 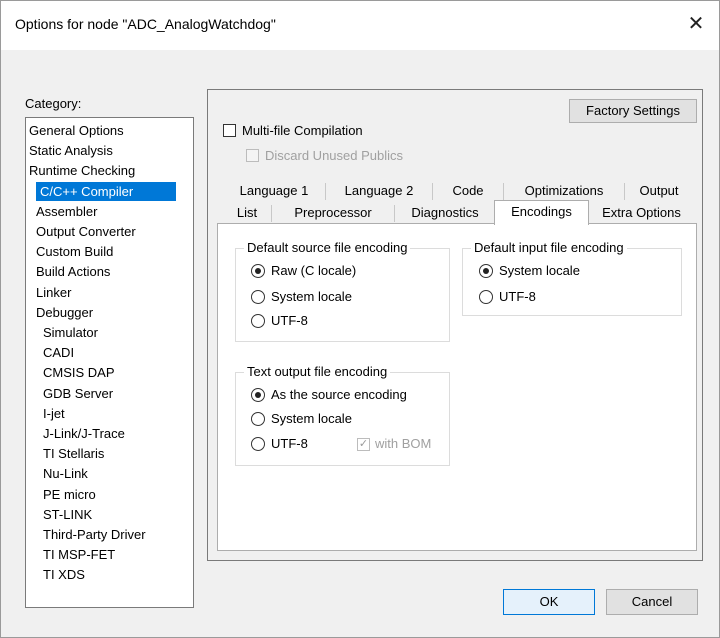 I want to click on category-item-gdb-server: GDB Server, so click(x=78, y=393).